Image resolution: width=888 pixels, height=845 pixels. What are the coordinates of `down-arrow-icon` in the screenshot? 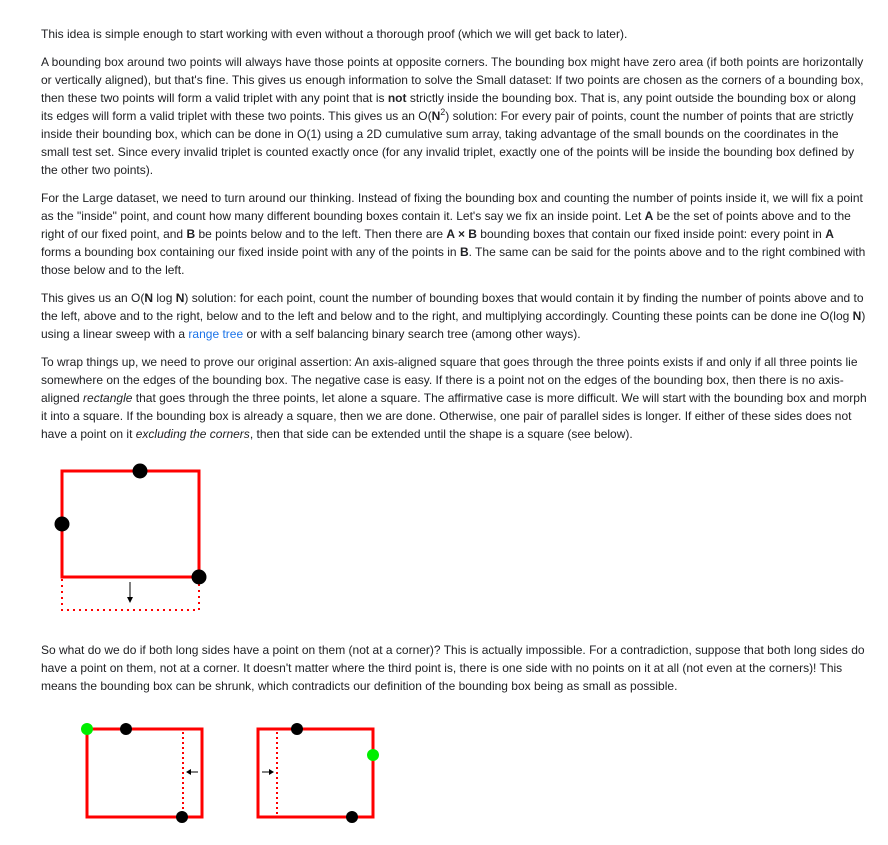 It's located at (130, 600).